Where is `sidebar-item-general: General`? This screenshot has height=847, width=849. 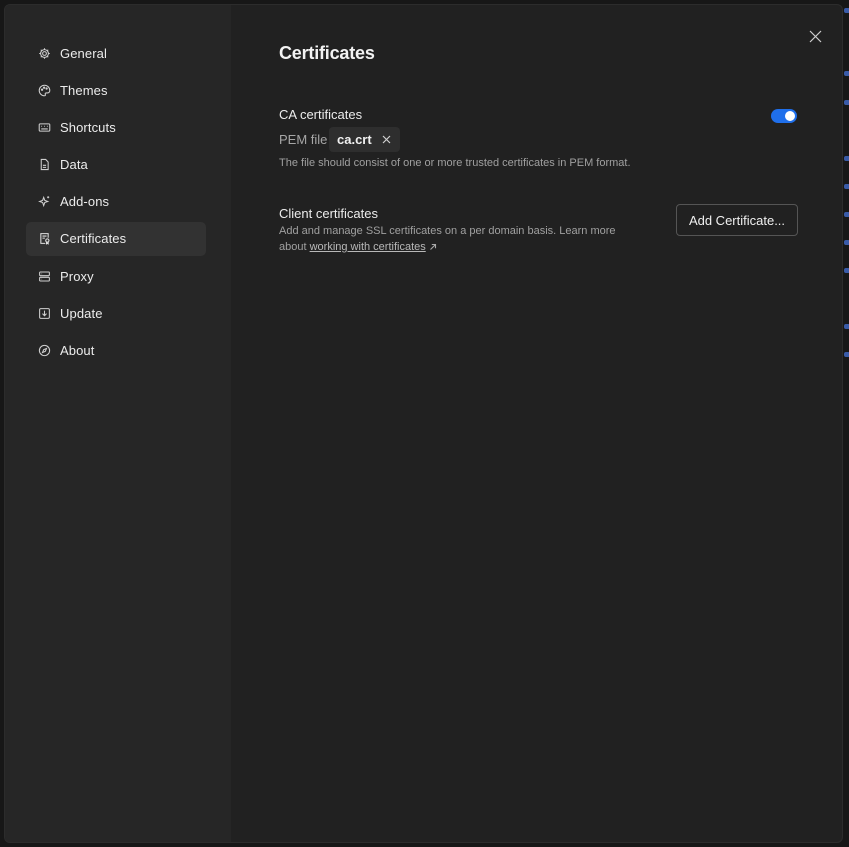 sidebar-item-general: General is located at coordinates (116, 53).